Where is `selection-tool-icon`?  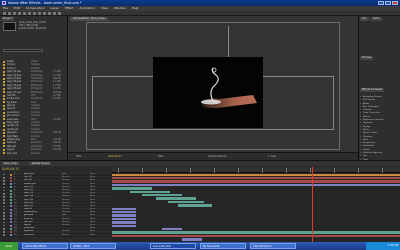
selection-tool-icon is located at coordinates (4, 13).